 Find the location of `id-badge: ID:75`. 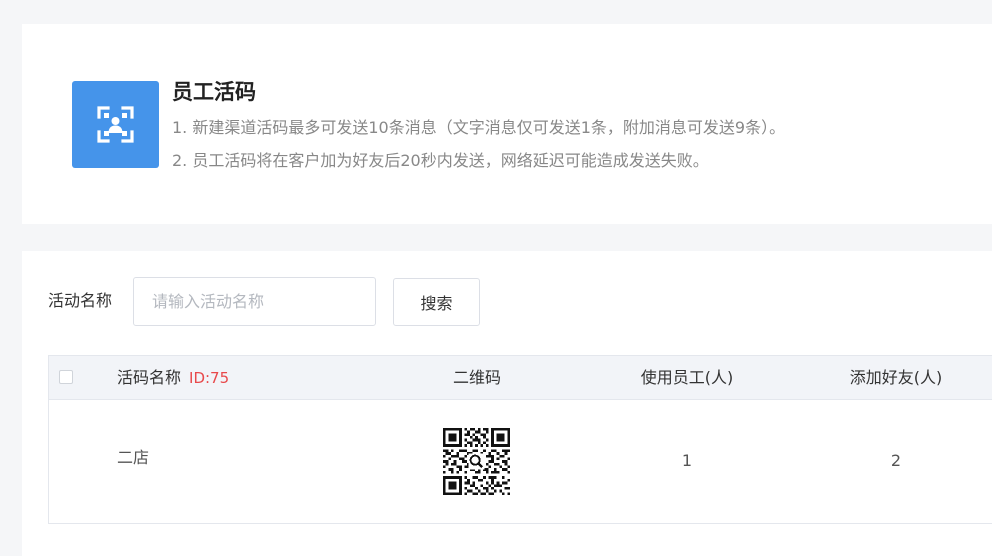

id-badge: ID:75 is located at coordinates (209, 378).